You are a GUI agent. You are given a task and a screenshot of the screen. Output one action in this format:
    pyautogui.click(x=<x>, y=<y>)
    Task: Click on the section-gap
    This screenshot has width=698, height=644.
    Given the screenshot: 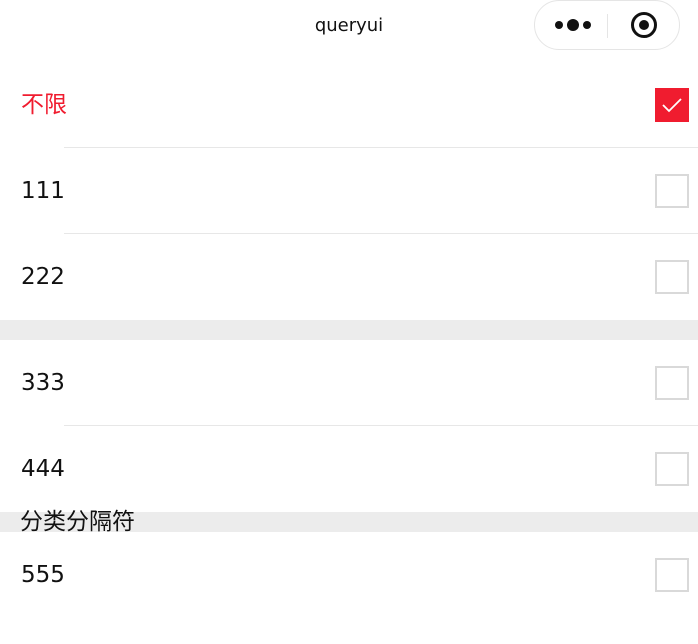 What is the action you would take?
    pyautogui.click(x=349, y=330)
    